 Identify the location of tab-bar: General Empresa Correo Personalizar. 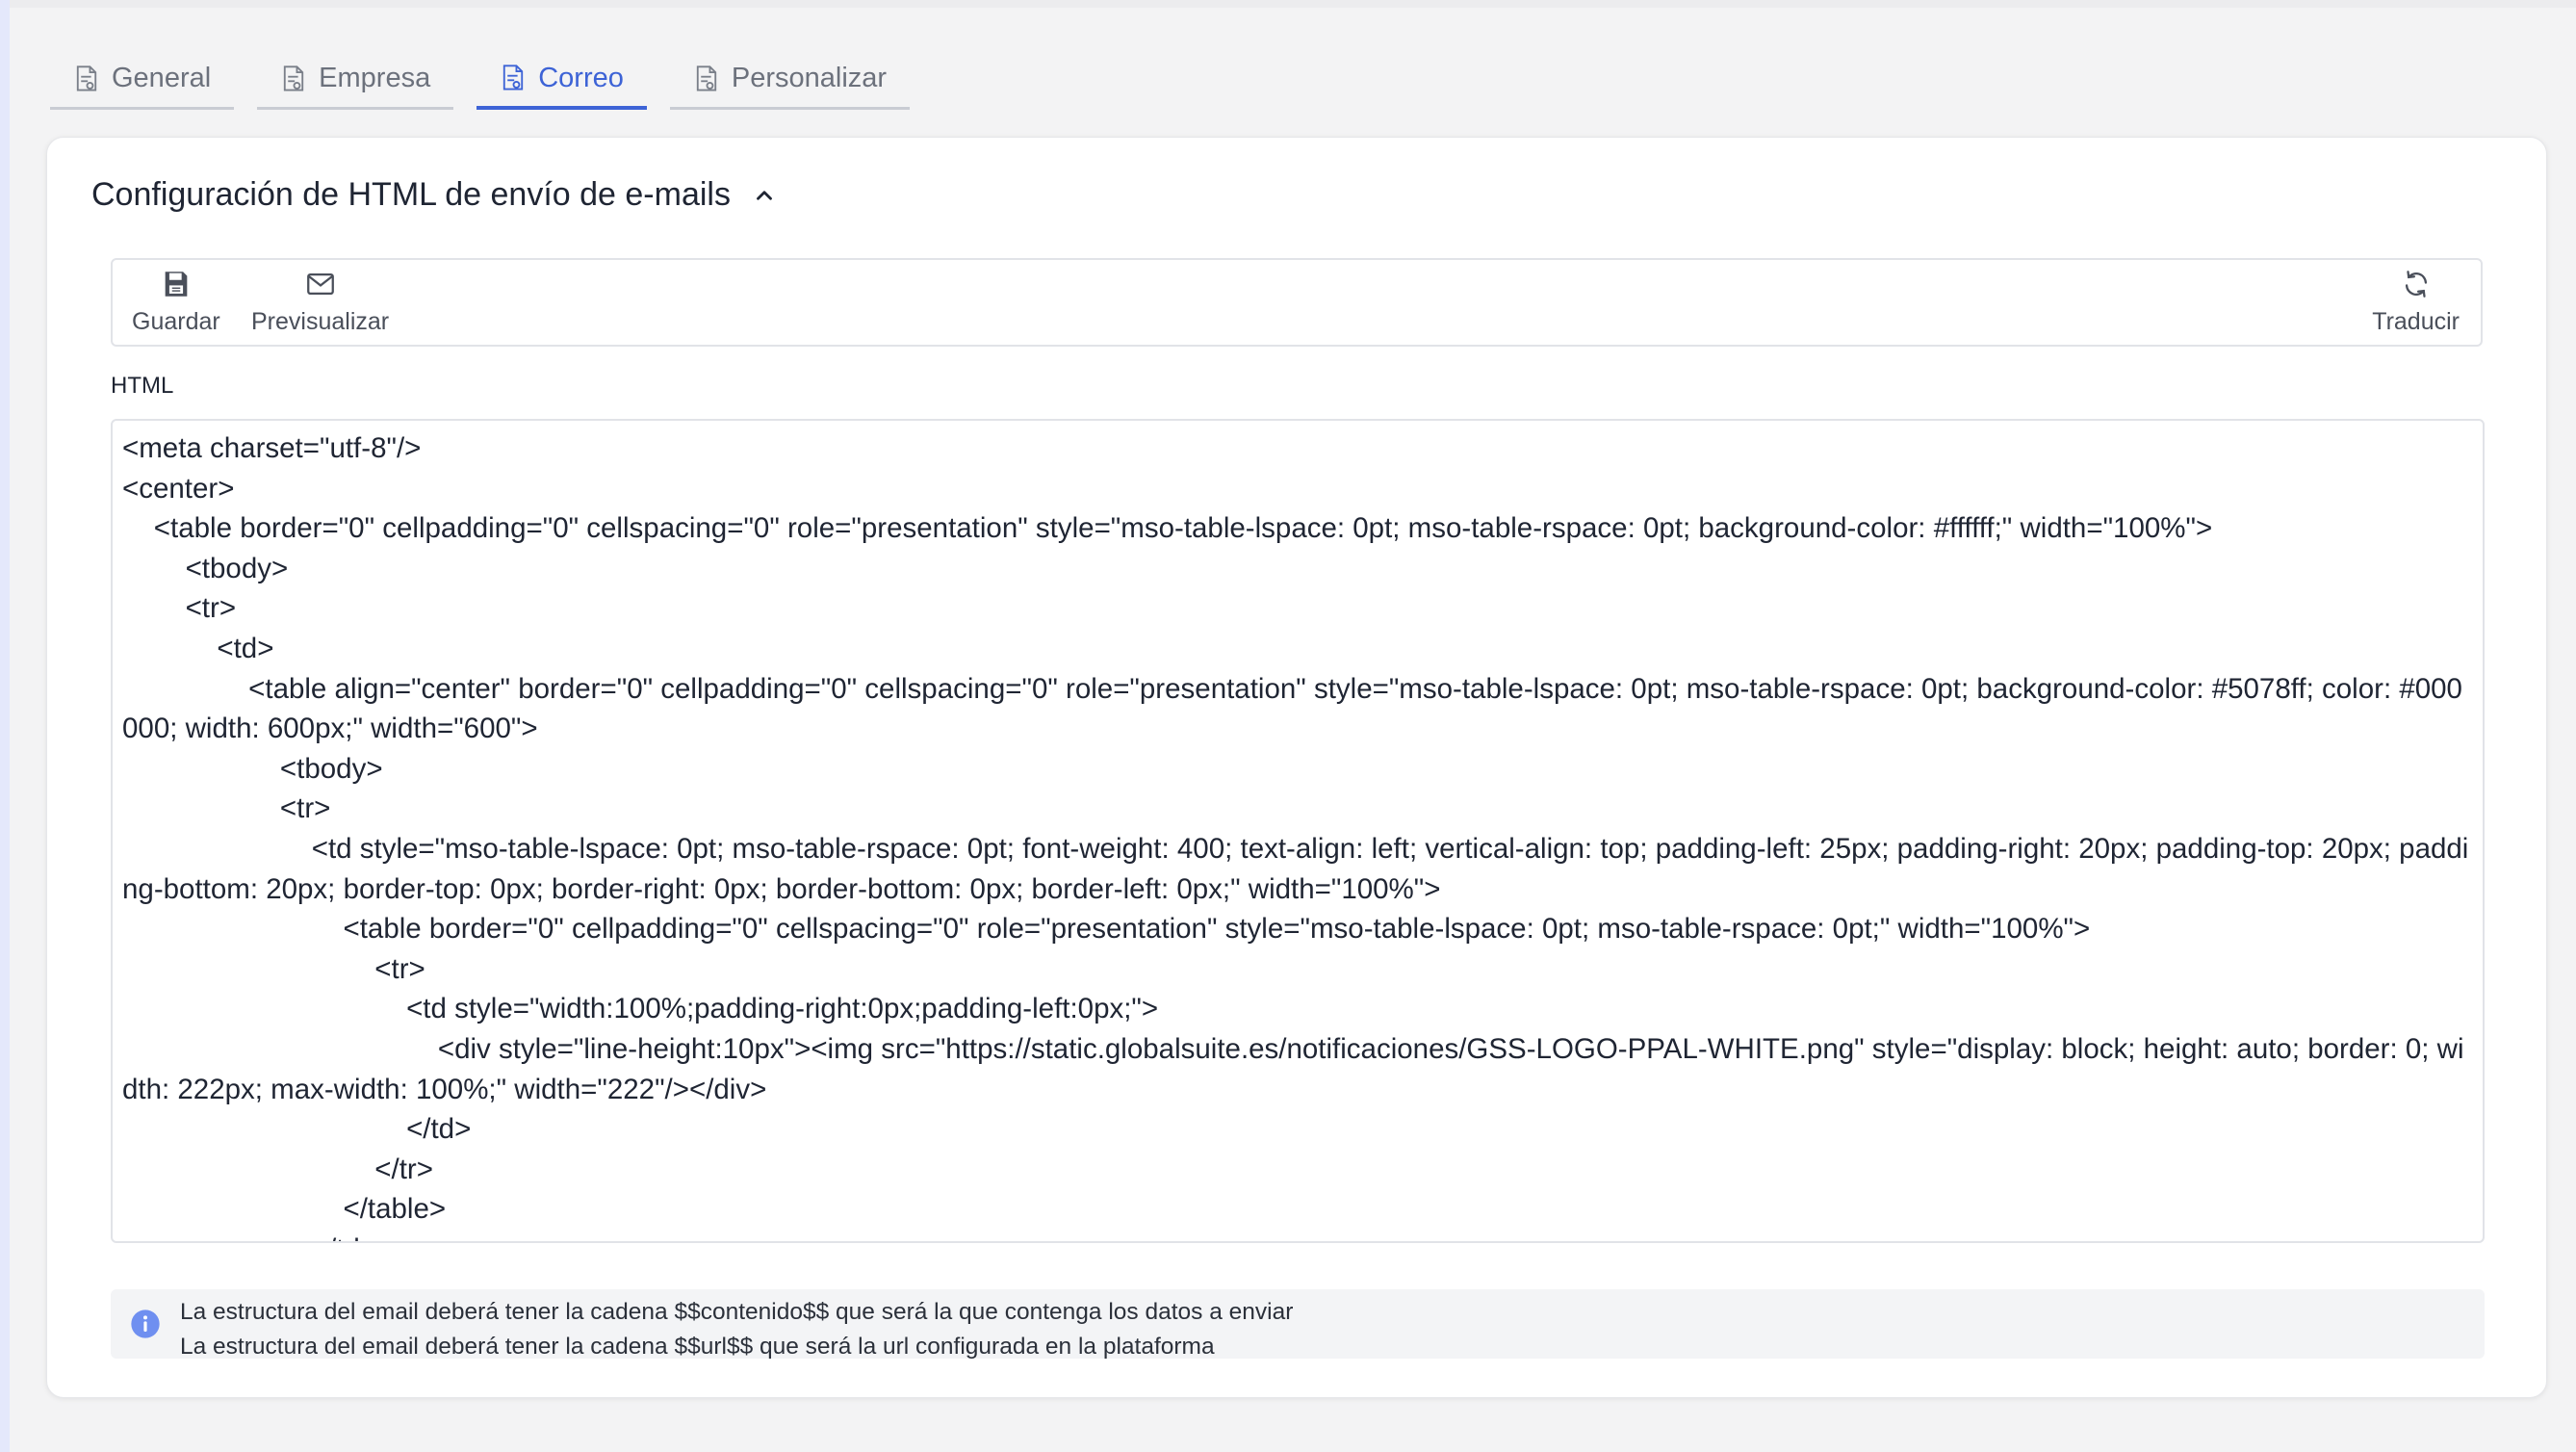
(481, 82).